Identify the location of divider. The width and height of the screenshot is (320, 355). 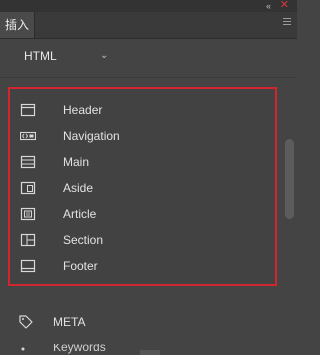
(148, 77).